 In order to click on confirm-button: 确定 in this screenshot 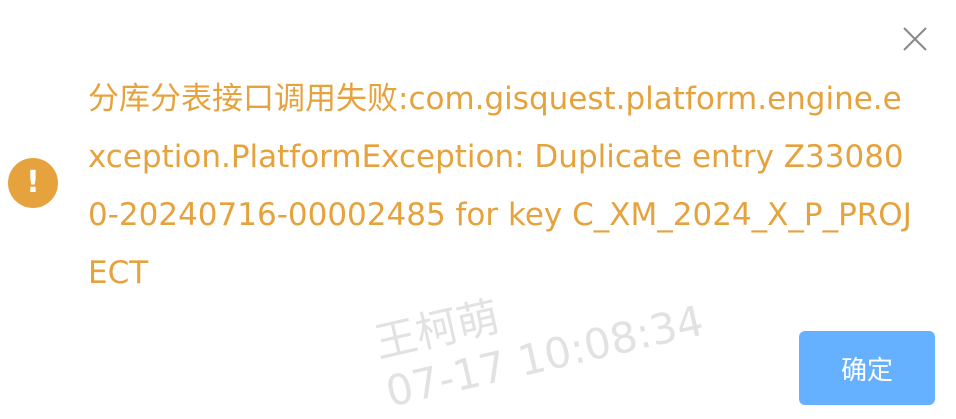, I will do `click(867, 368)`.